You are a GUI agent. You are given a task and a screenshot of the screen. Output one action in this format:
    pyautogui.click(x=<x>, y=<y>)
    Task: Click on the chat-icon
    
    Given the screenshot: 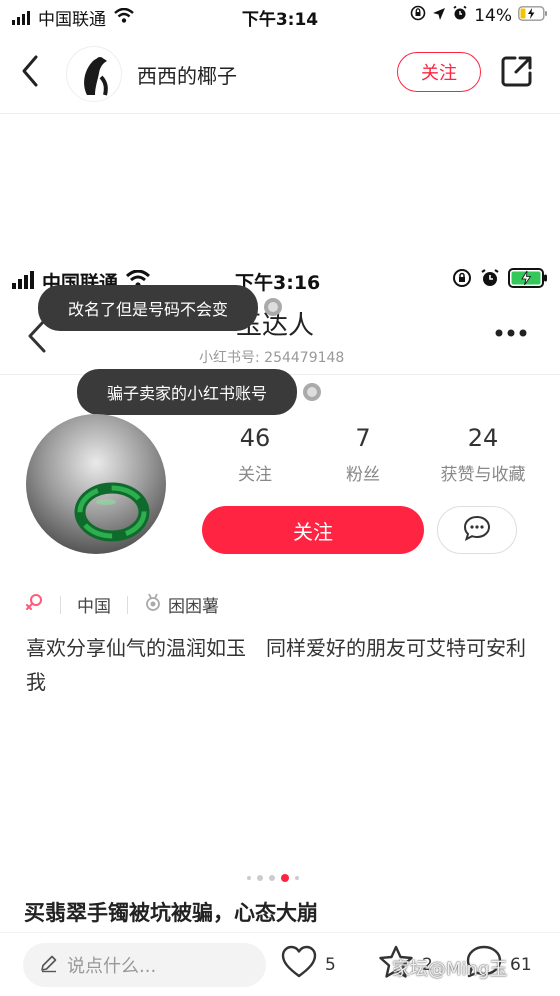 What is the action you would take?
    pyautogui.click(x=477, y=530)
    